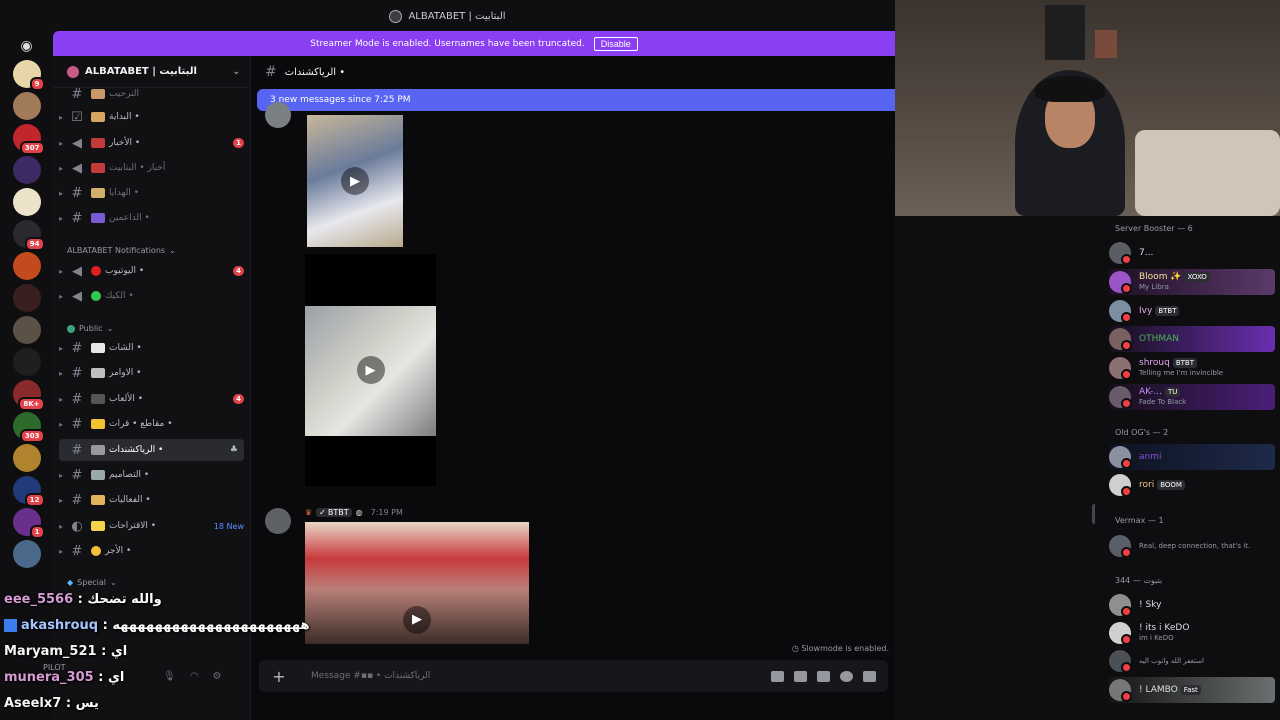 Image resolution: width=1280 pixels, height=720 pixels. Describe the element at coordinates (238, 271) in the screenshot. I see `unread-badge: 4` at that location.